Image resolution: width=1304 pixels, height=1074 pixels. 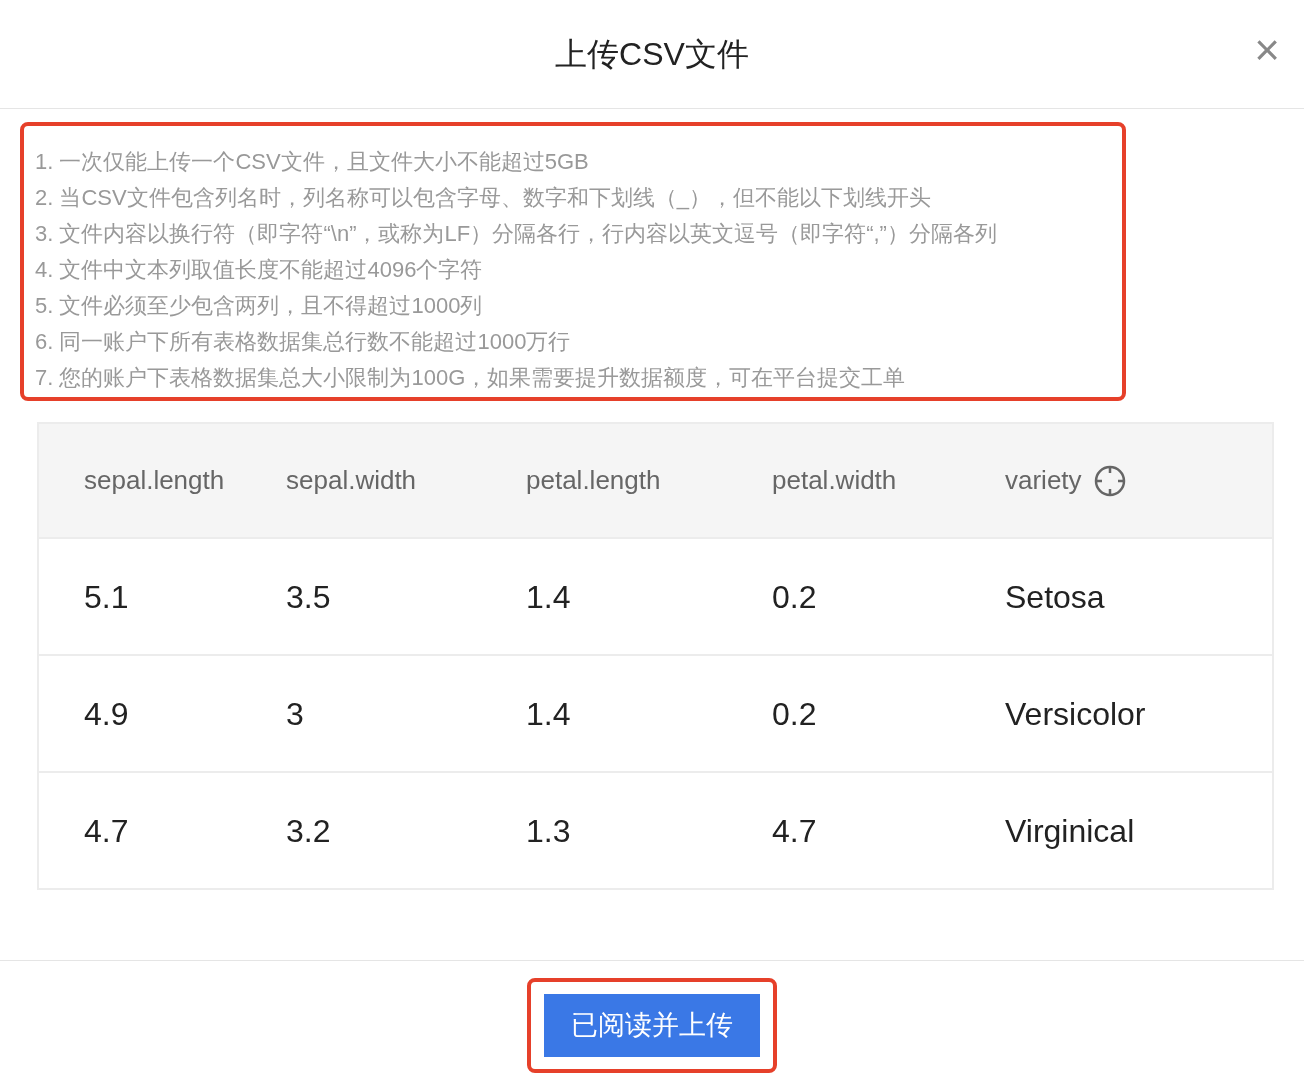 I want to click on column-header: sepal.width, so click(x=351, y=480).